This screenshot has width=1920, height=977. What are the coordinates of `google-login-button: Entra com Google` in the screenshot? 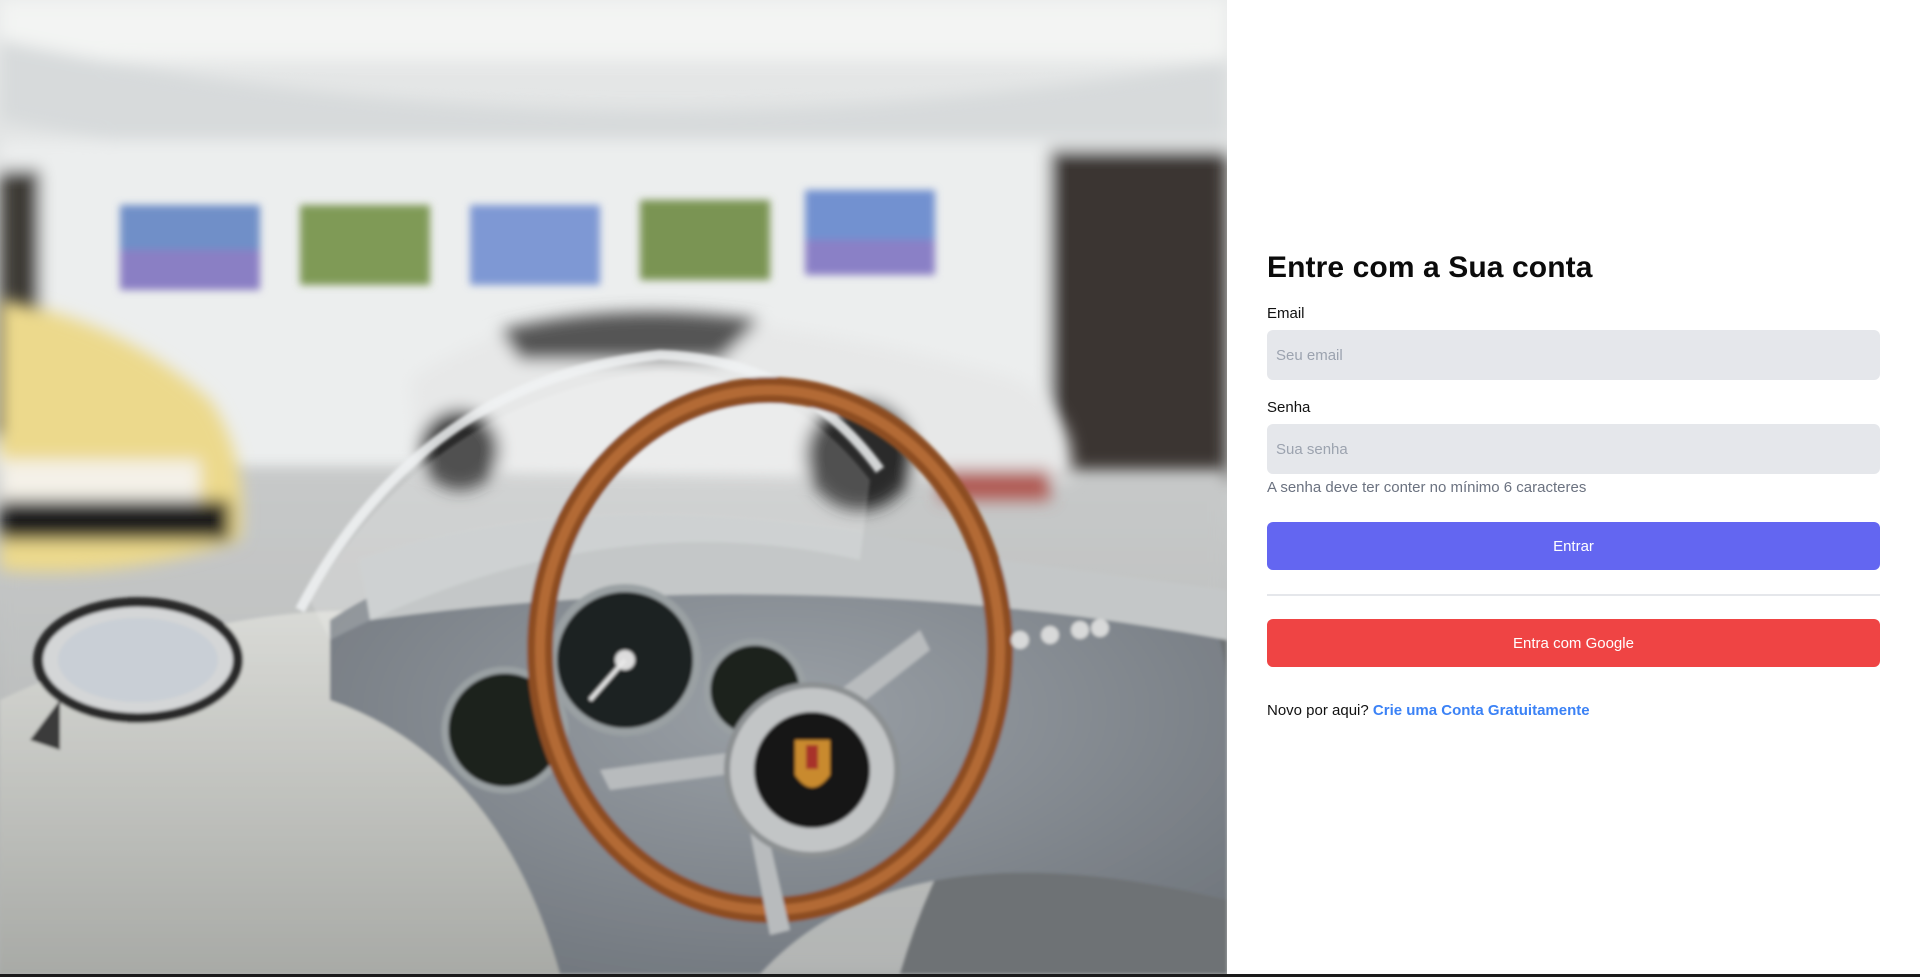 It's located at (1573, 643).